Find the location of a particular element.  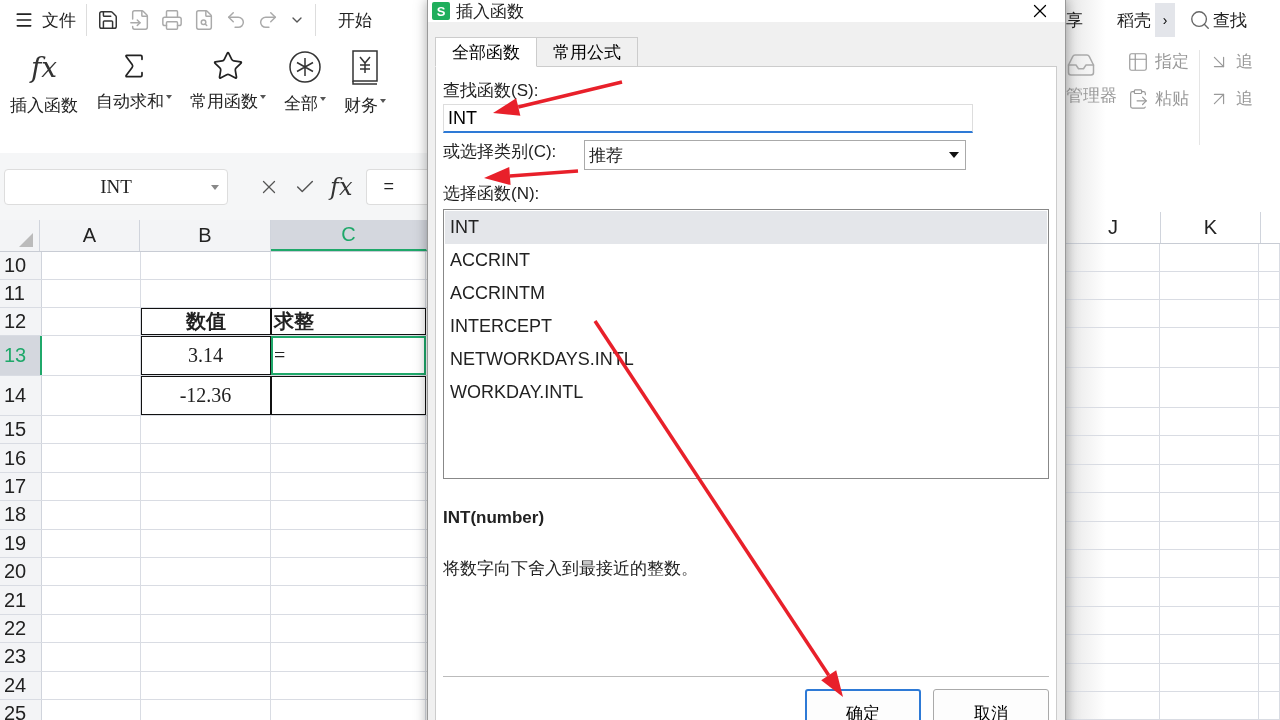

row-header: 20 is located at coordinates (21, 571).